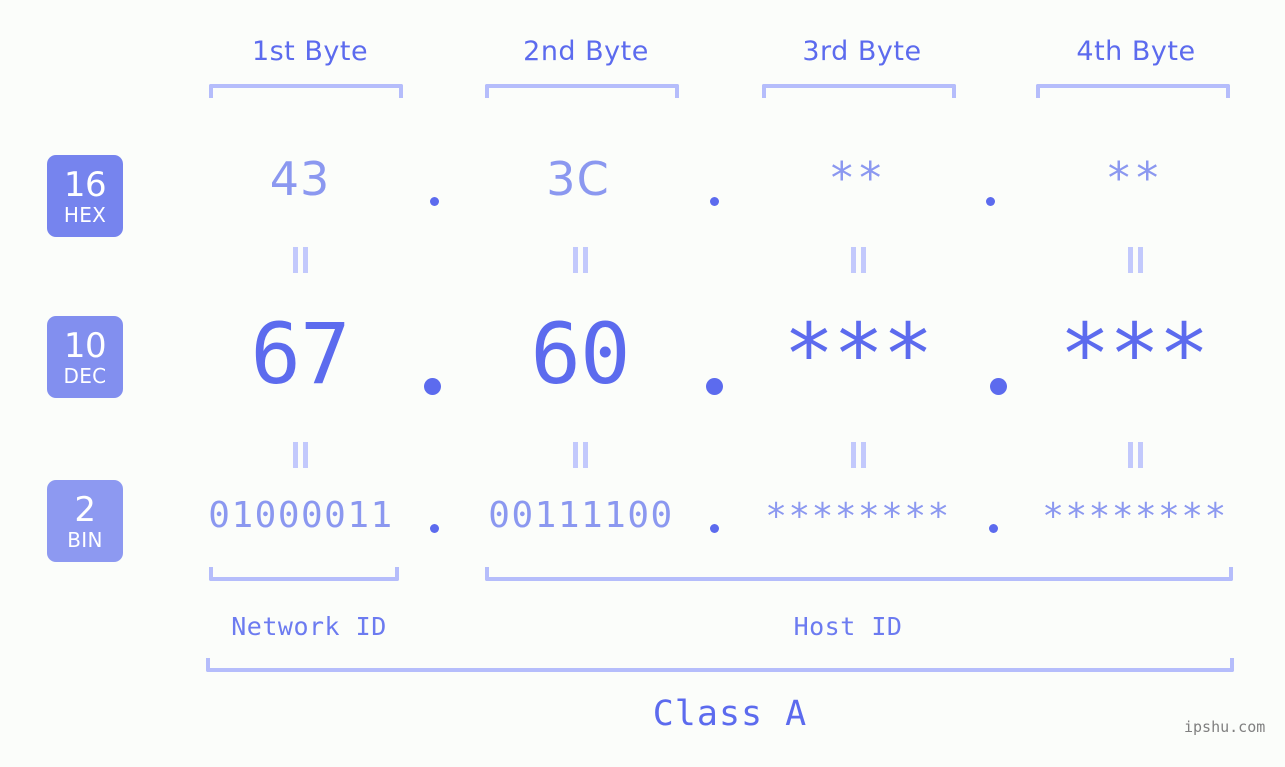 The height and width of the screenshot is (767, 1285). Describe the element at coordinates (85, 345) in the screenshot. I see `base-badge-dec-number: 10` at that location.